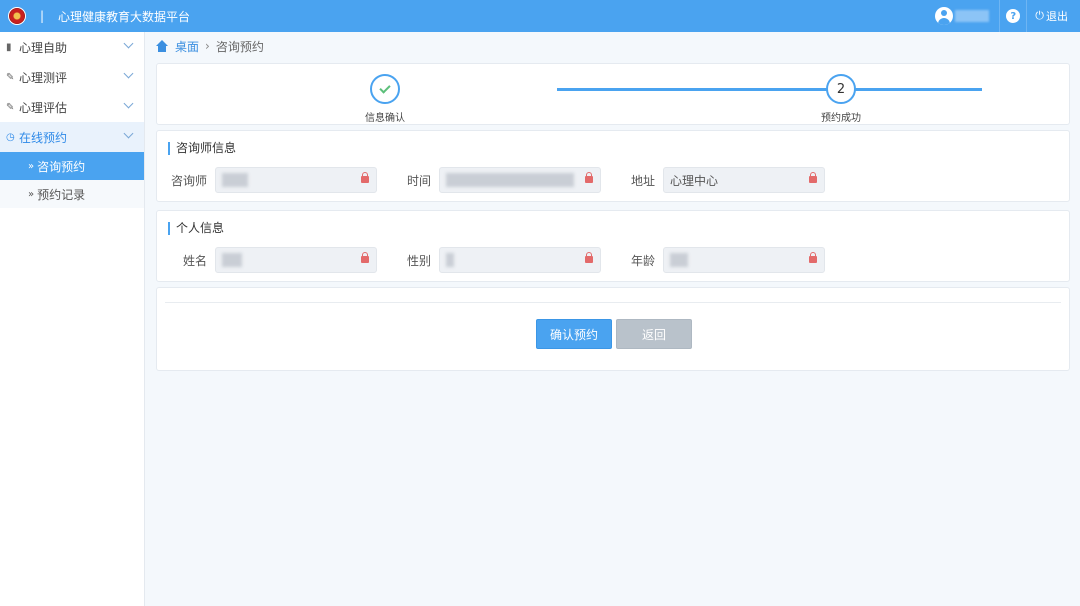 The width and height of the screenshot is (1080, 606). Describe the element at coordinates (694, 180) in the screenshot. I see `address-value: 心理中心` at that location.